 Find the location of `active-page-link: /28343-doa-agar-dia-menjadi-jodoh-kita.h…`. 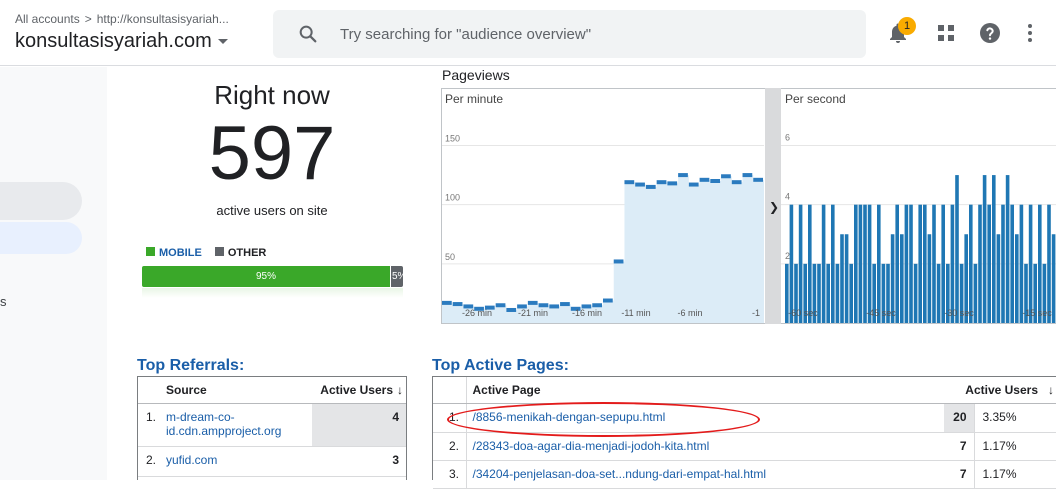

active-page-link: /28343-doa-agar-dia-menjadi-jodoh-kita.h… is located at coordinates (705, 446).